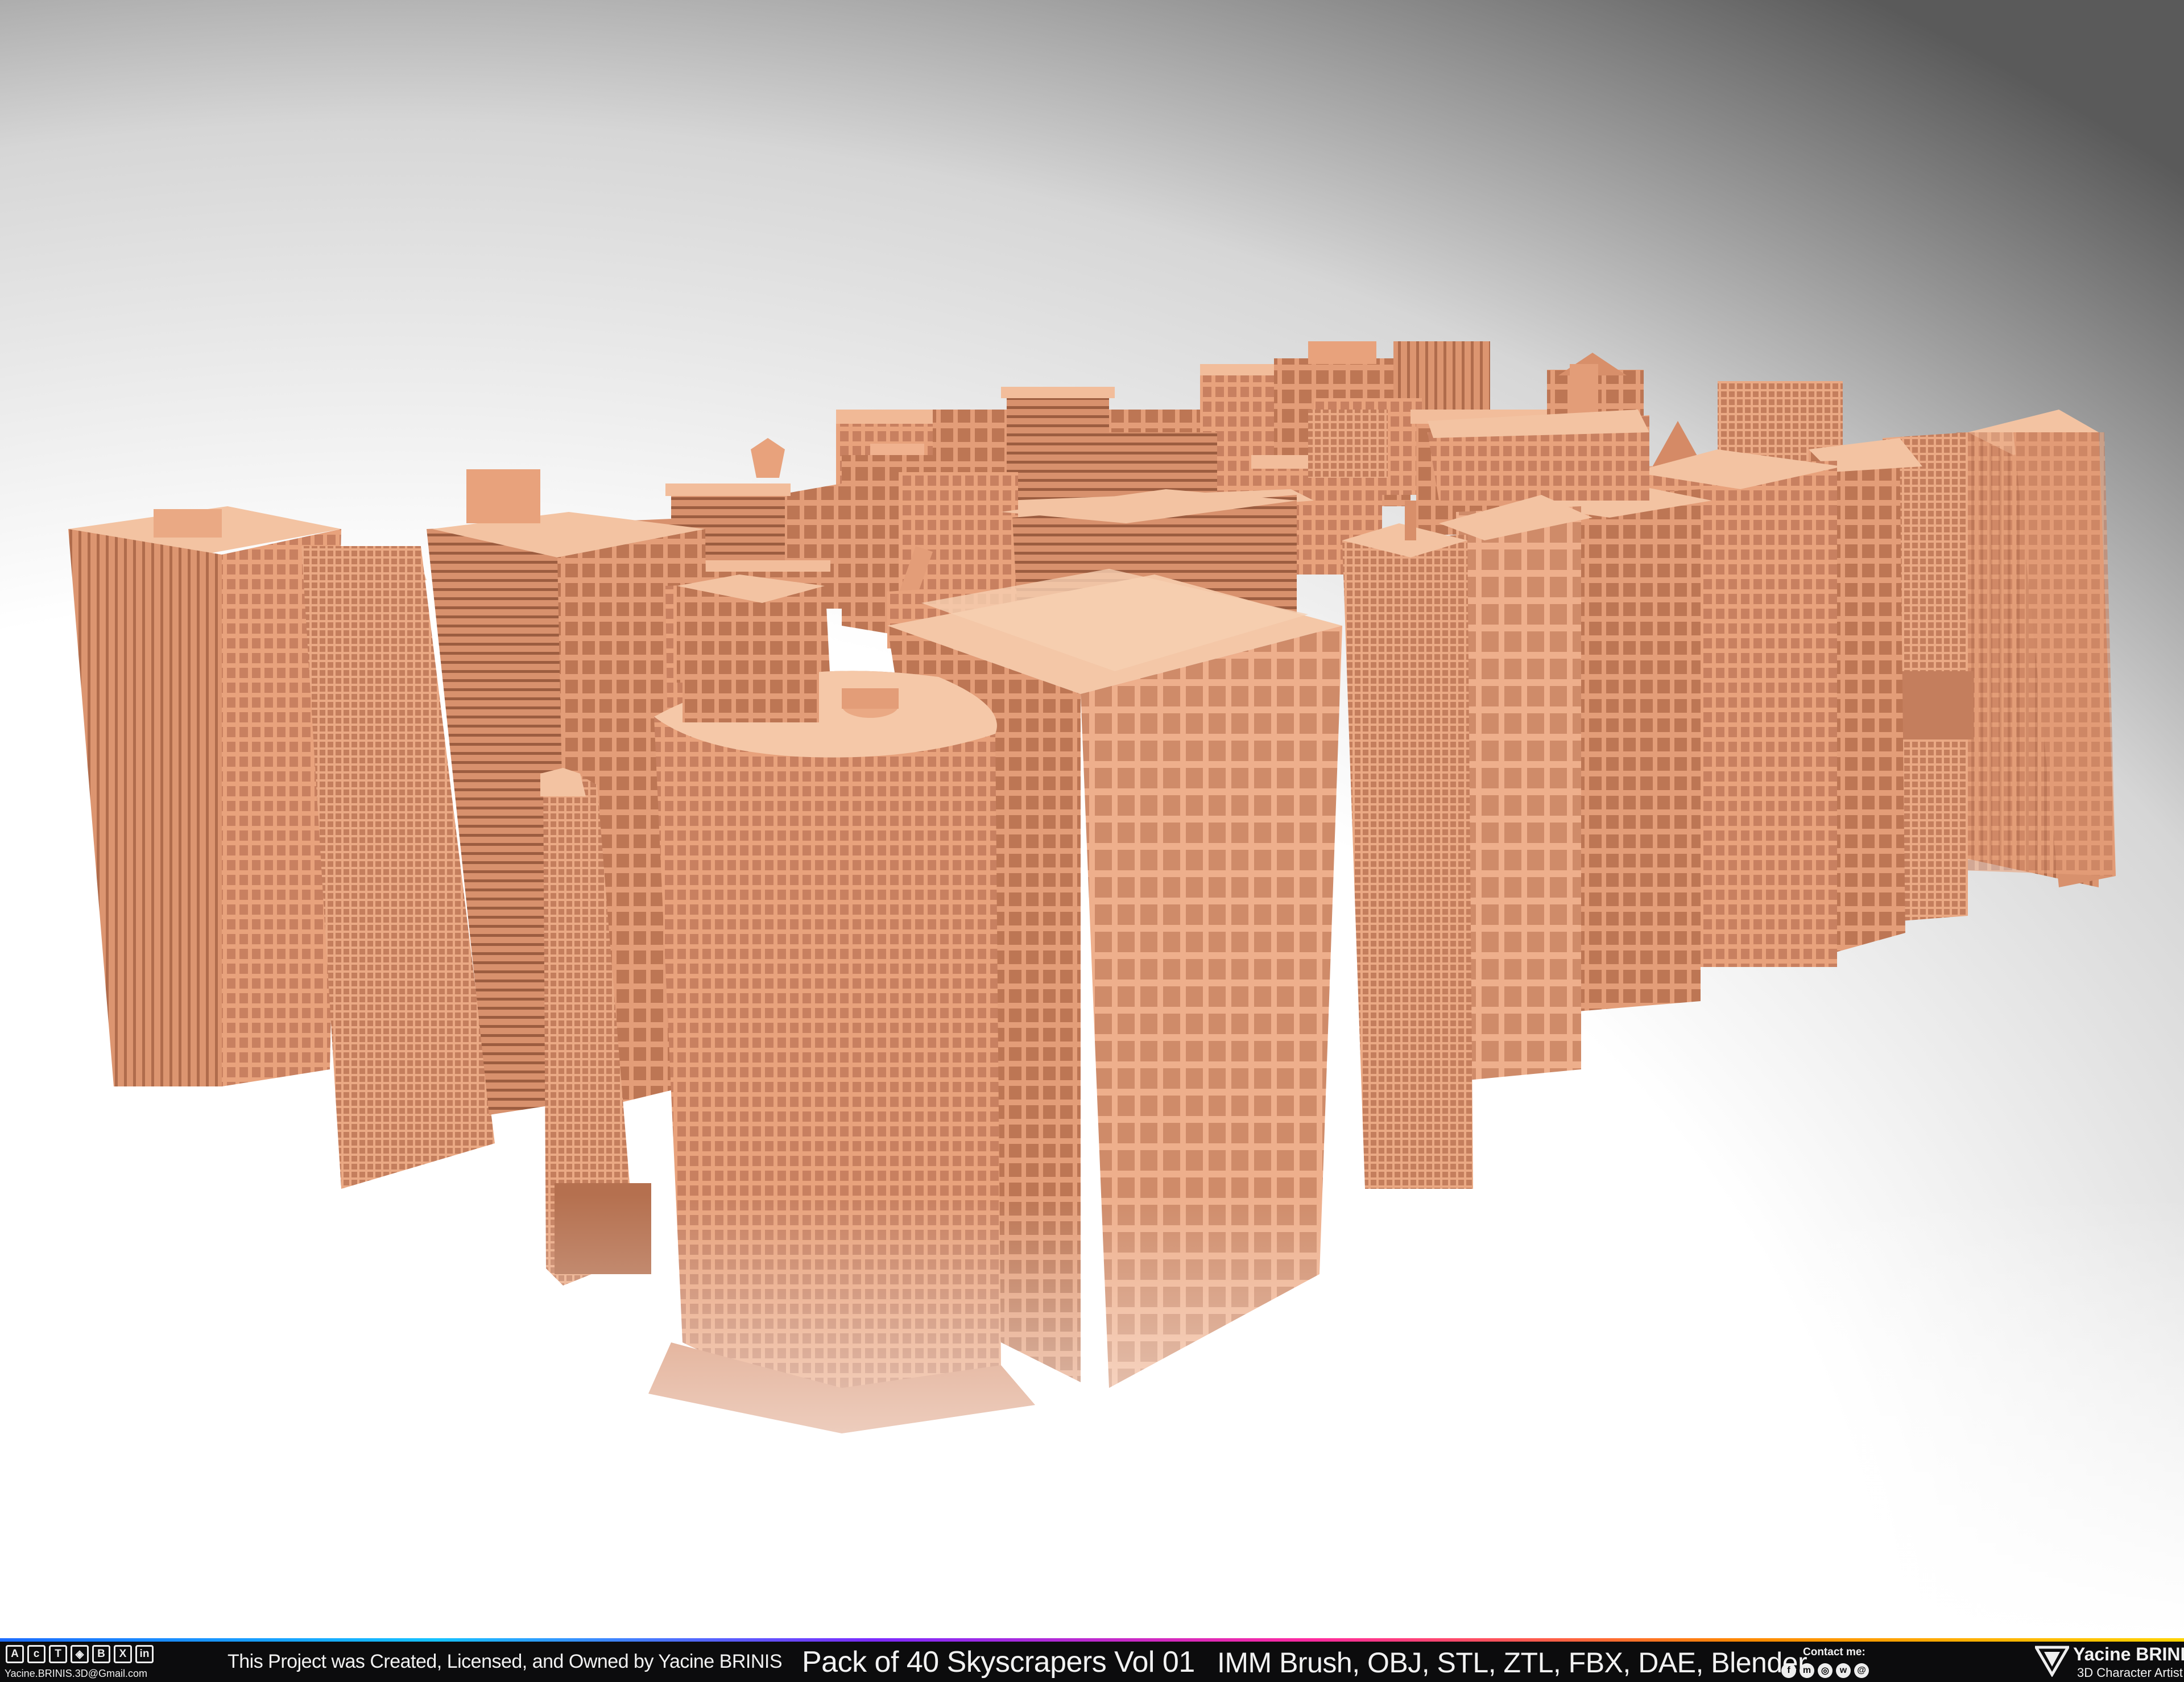  Describe the element at coordinates (58, 1654) in the screenshot. I see `turbosquid-icon: T` at that location.